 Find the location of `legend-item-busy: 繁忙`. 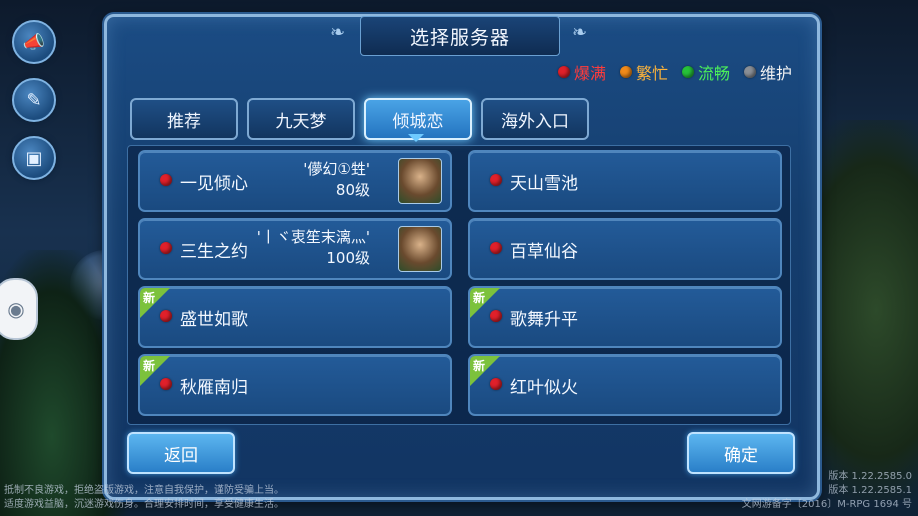

legend-item-busy: 繁忙 is located at coordinates (643, 72).